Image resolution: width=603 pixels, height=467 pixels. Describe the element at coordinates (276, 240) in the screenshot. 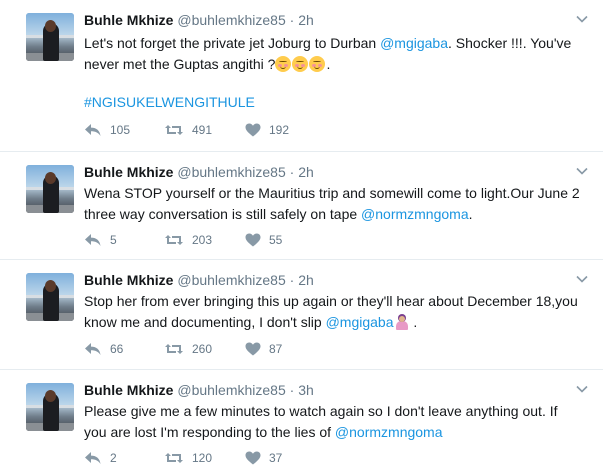

I see `like-count: 55` at that location.